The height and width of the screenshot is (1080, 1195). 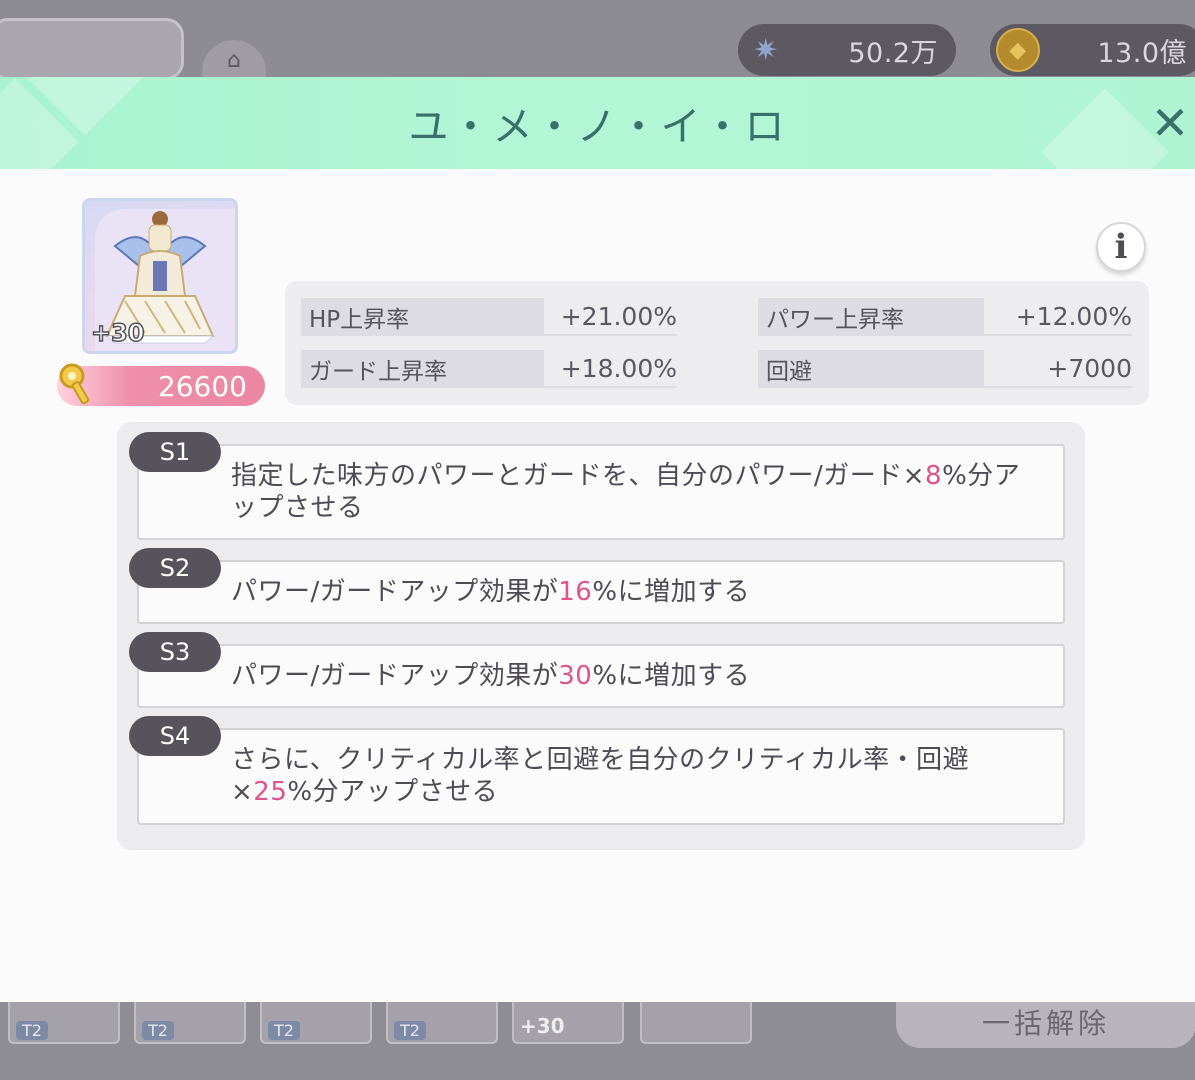 What do you see at coordinates (175, 568) in the screenshot?
I see `skill-tag: S2` at bounding box center [175, 568].